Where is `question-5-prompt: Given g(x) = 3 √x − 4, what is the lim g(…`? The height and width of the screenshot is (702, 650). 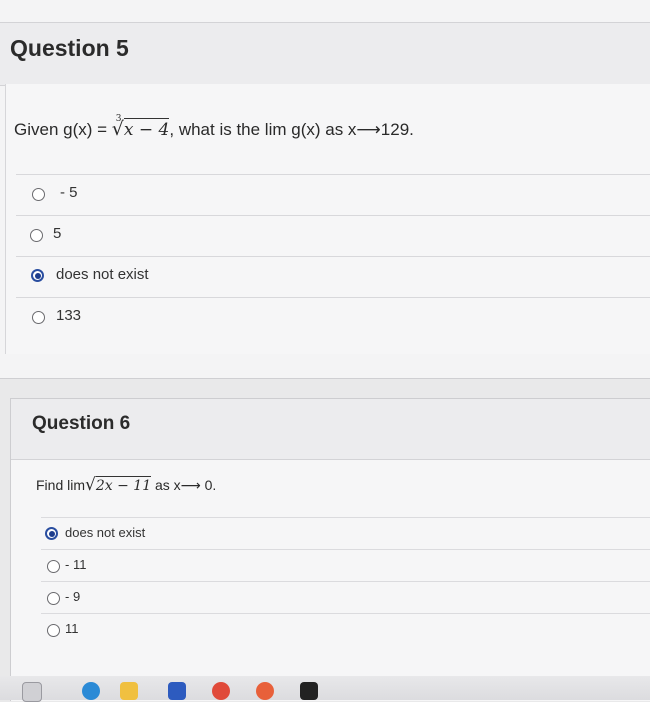
question-5-prompt: Given g(x) = 3 √x − 4, what is the lim g(… is located at coordinates (214, 127).